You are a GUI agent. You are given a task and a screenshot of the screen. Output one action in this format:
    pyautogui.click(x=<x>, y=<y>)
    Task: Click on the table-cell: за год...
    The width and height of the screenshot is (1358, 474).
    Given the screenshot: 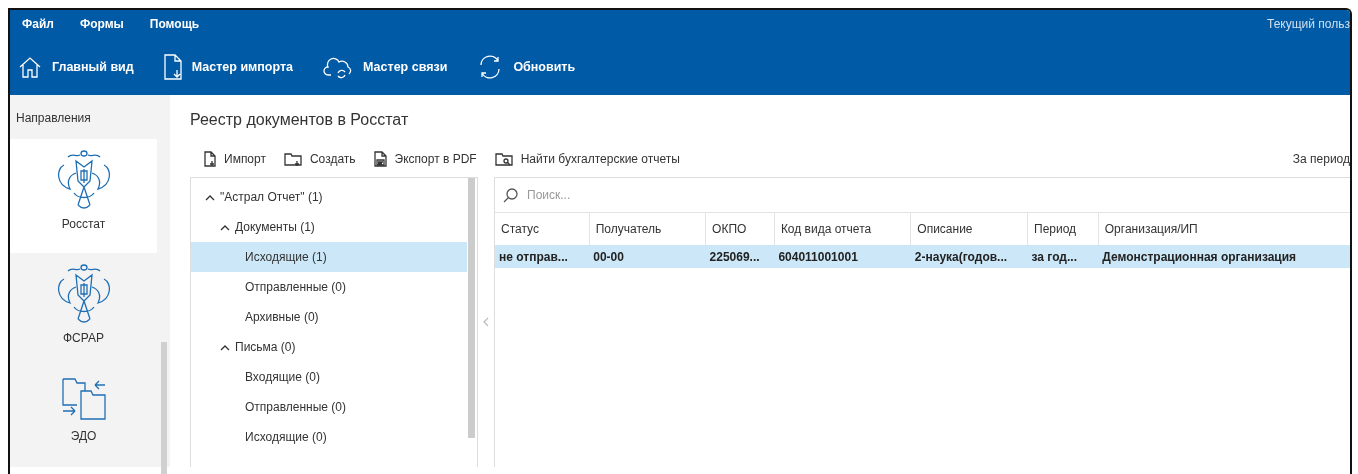 What is the action you would take?
    pyautogui.click(x=1063, y=256)
    